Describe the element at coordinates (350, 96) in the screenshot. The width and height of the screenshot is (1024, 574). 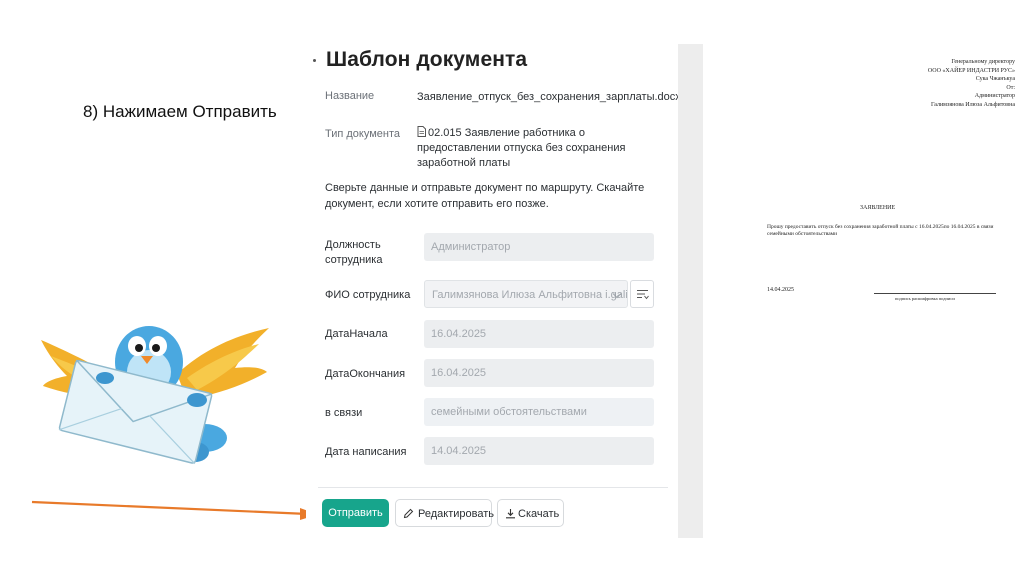
I see `name-label: Название` at that location.